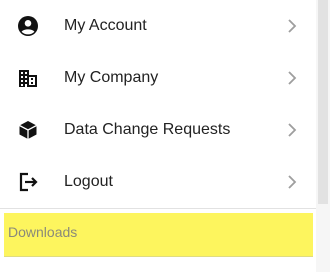  I want to click on account-circle-icon, so click(28, 26).